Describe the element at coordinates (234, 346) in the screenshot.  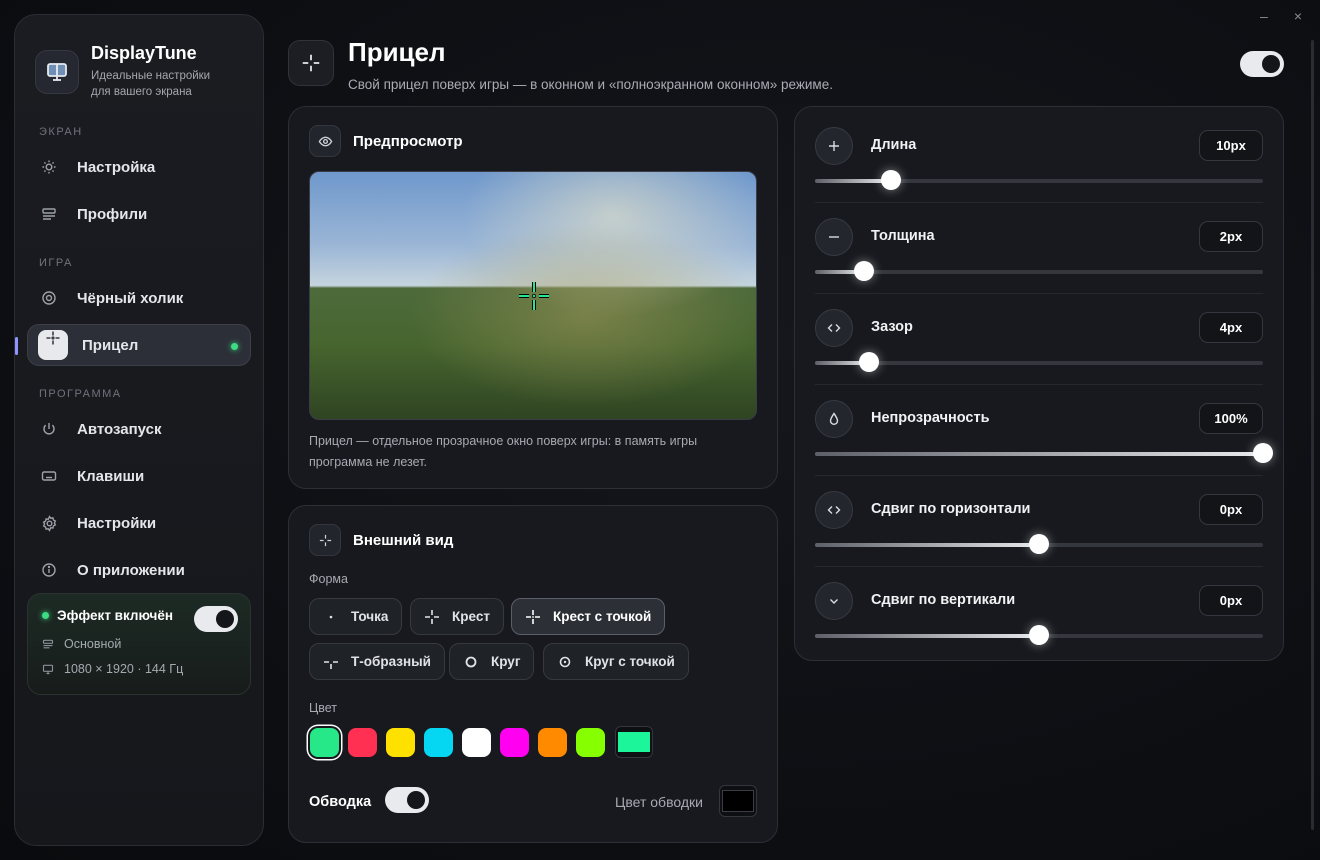
I see `active-status-dot` at that location.